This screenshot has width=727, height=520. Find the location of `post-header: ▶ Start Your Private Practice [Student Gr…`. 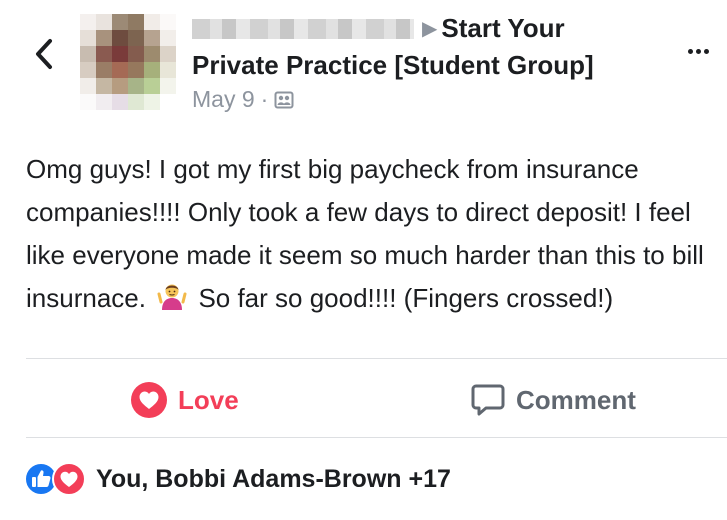

post-header: ▶ Start Your Private Practice [Student Gr… is located at coordinates (422, 46).